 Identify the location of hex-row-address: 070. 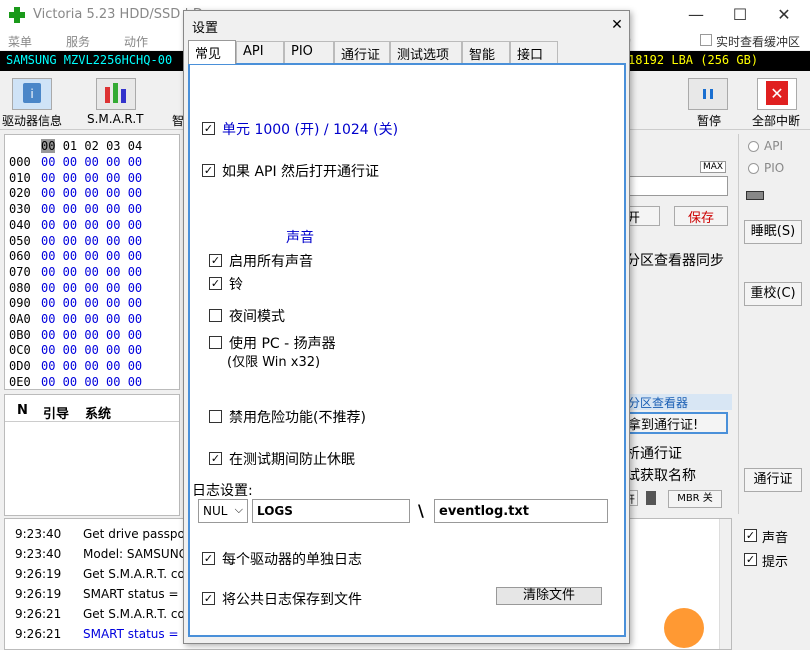
(20, 271).